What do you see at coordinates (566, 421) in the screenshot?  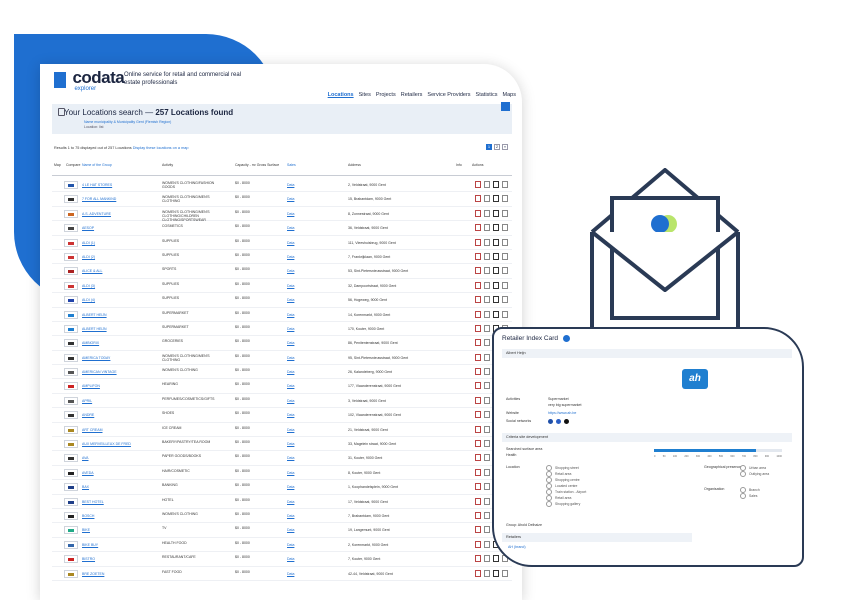 I see `instagram-icon` at bounding box center [566, 421].